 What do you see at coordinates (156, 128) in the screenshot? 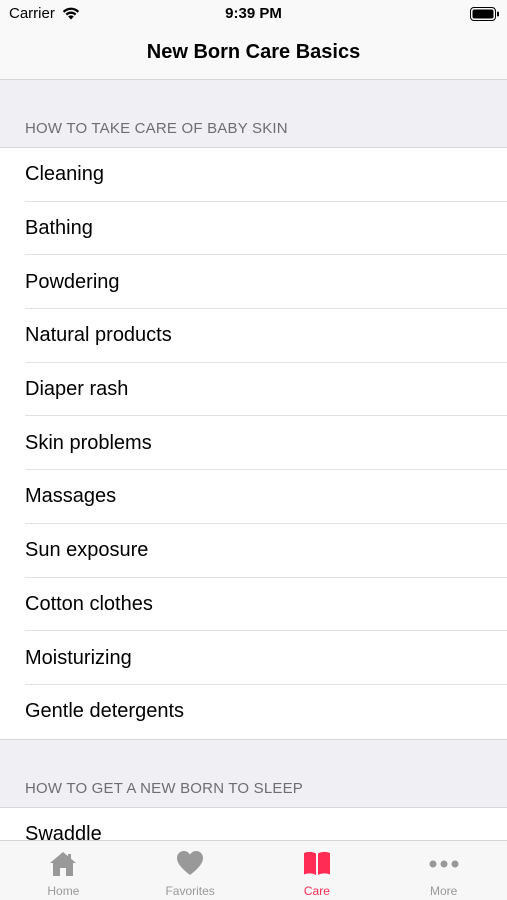
I see `section-header-label: HOW TO TAKE CARE OF BABY SKIN` at bounding box center [156, 128].